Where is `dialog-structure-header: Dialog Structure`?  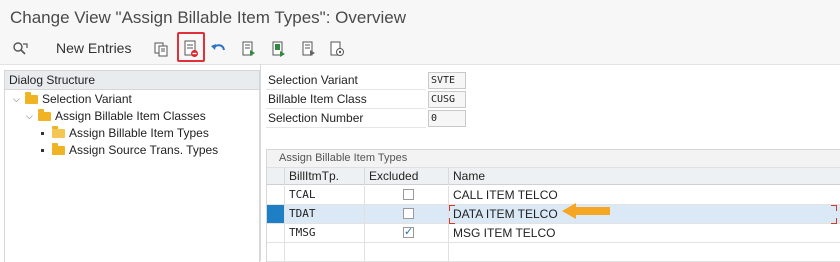
dialog-structure-header: Dialog Structure is located at coordinates (132, 80).